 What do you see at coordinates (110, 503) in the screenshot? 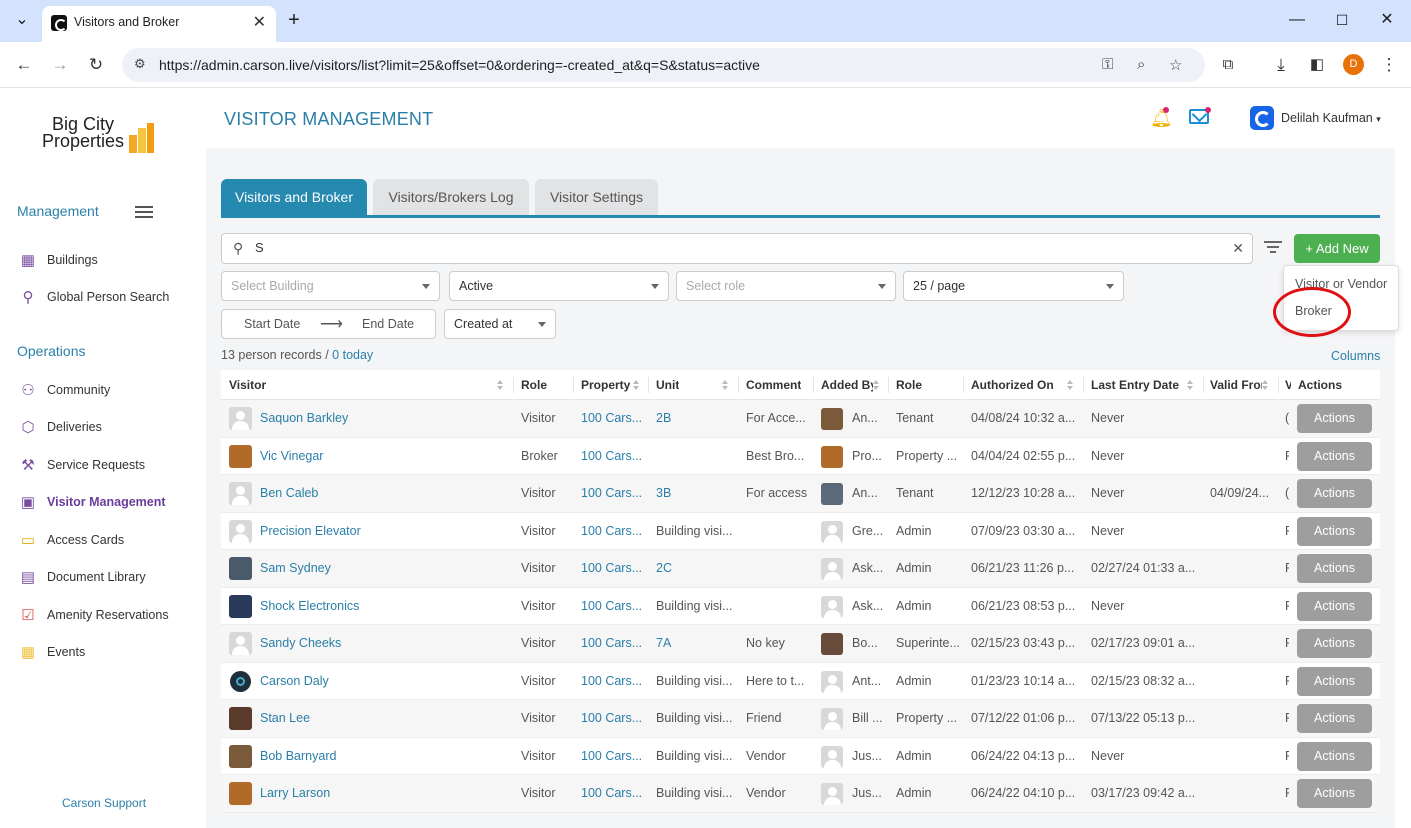
I see `sidebar-item-visitor-management: ▣ Visitor Management` at bounding box center [110, 503].